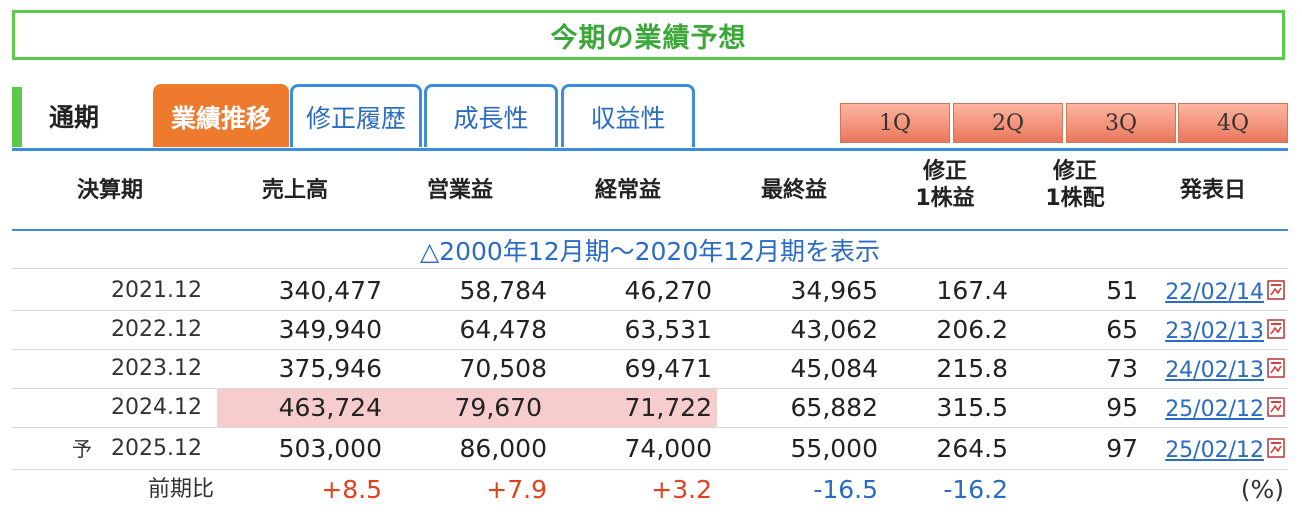  I want to click on ordinary-cell-highlighted: 71,722, so click(634, 408).